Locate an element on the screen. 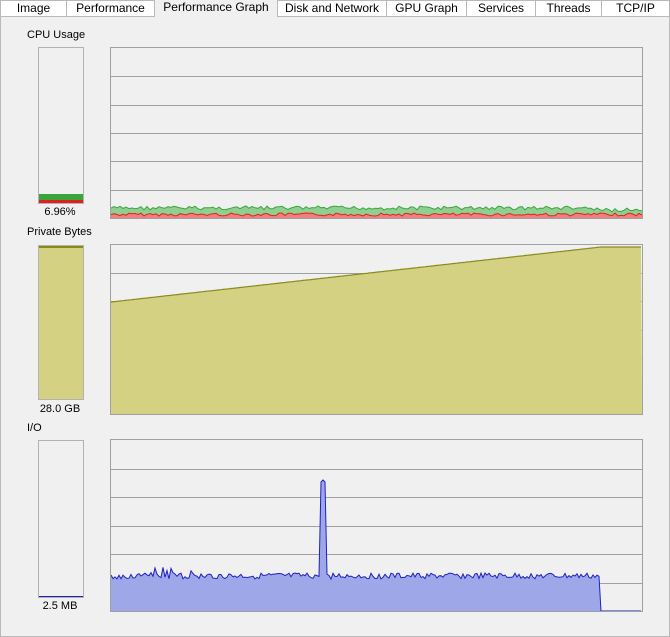 The height and width of the screenshot is (637, 670). private-bytes-fill is located at coordinates (61, 322).